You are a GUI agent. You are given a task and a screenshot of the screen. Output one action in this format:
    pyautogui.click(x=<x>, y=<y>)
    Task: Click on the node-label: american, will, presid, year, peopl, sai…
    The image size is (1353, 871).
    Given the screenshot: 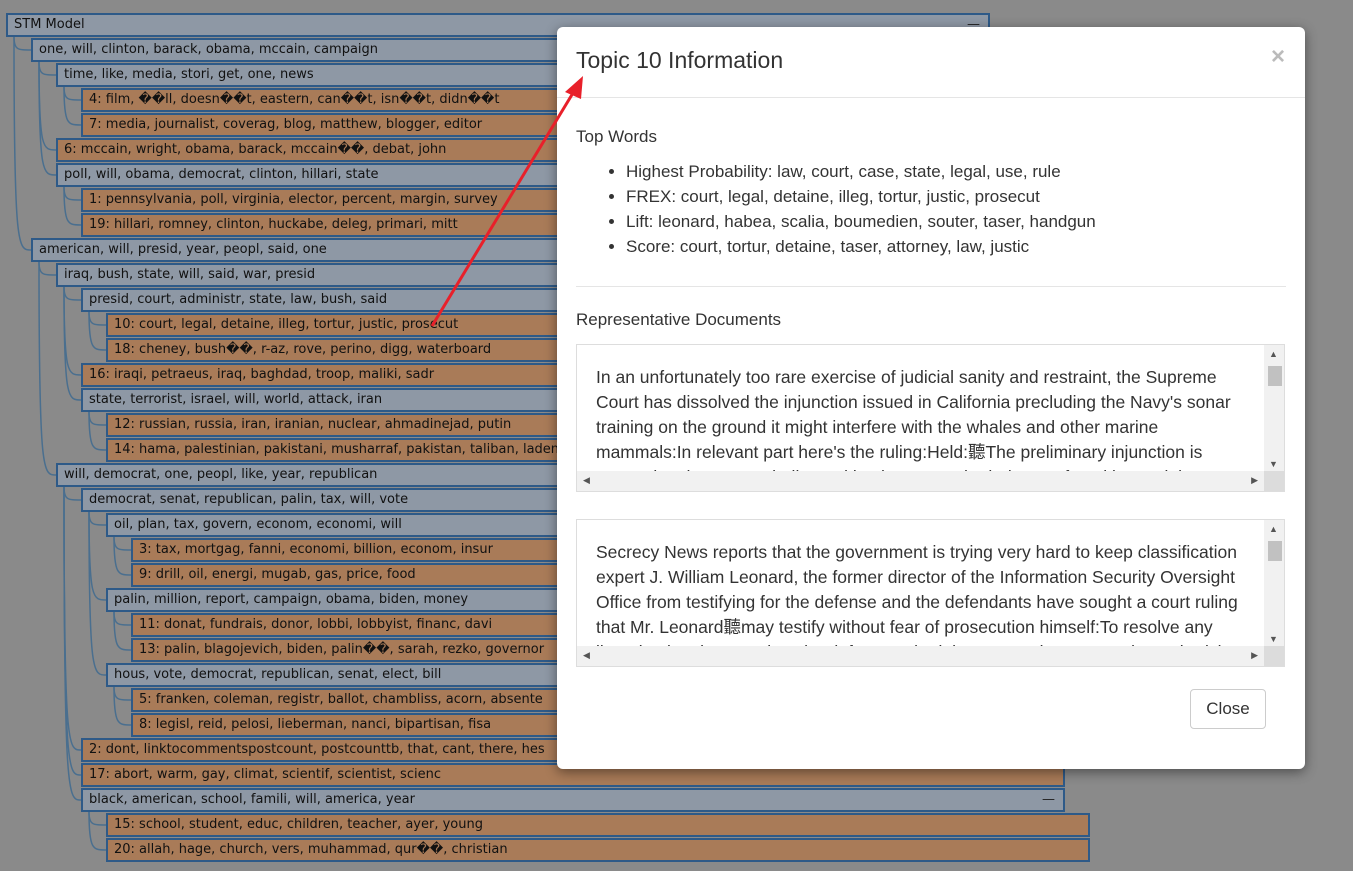 What is the action you would take?
    pyautogui.click(x=183, y=249)
    